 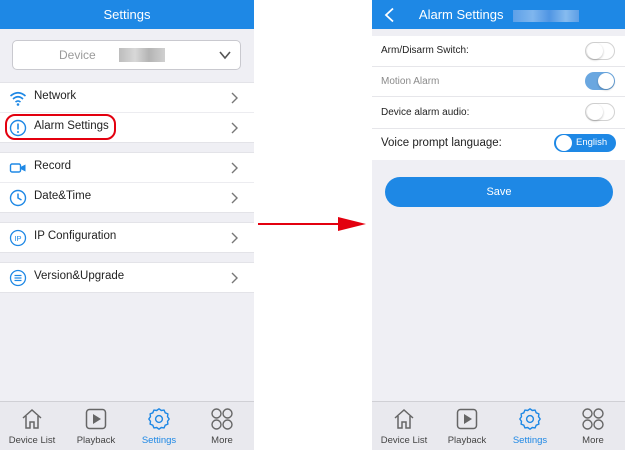 I want to click on device-alarm-audio-label: Device alarm audio:, so click(x=425, y=112).